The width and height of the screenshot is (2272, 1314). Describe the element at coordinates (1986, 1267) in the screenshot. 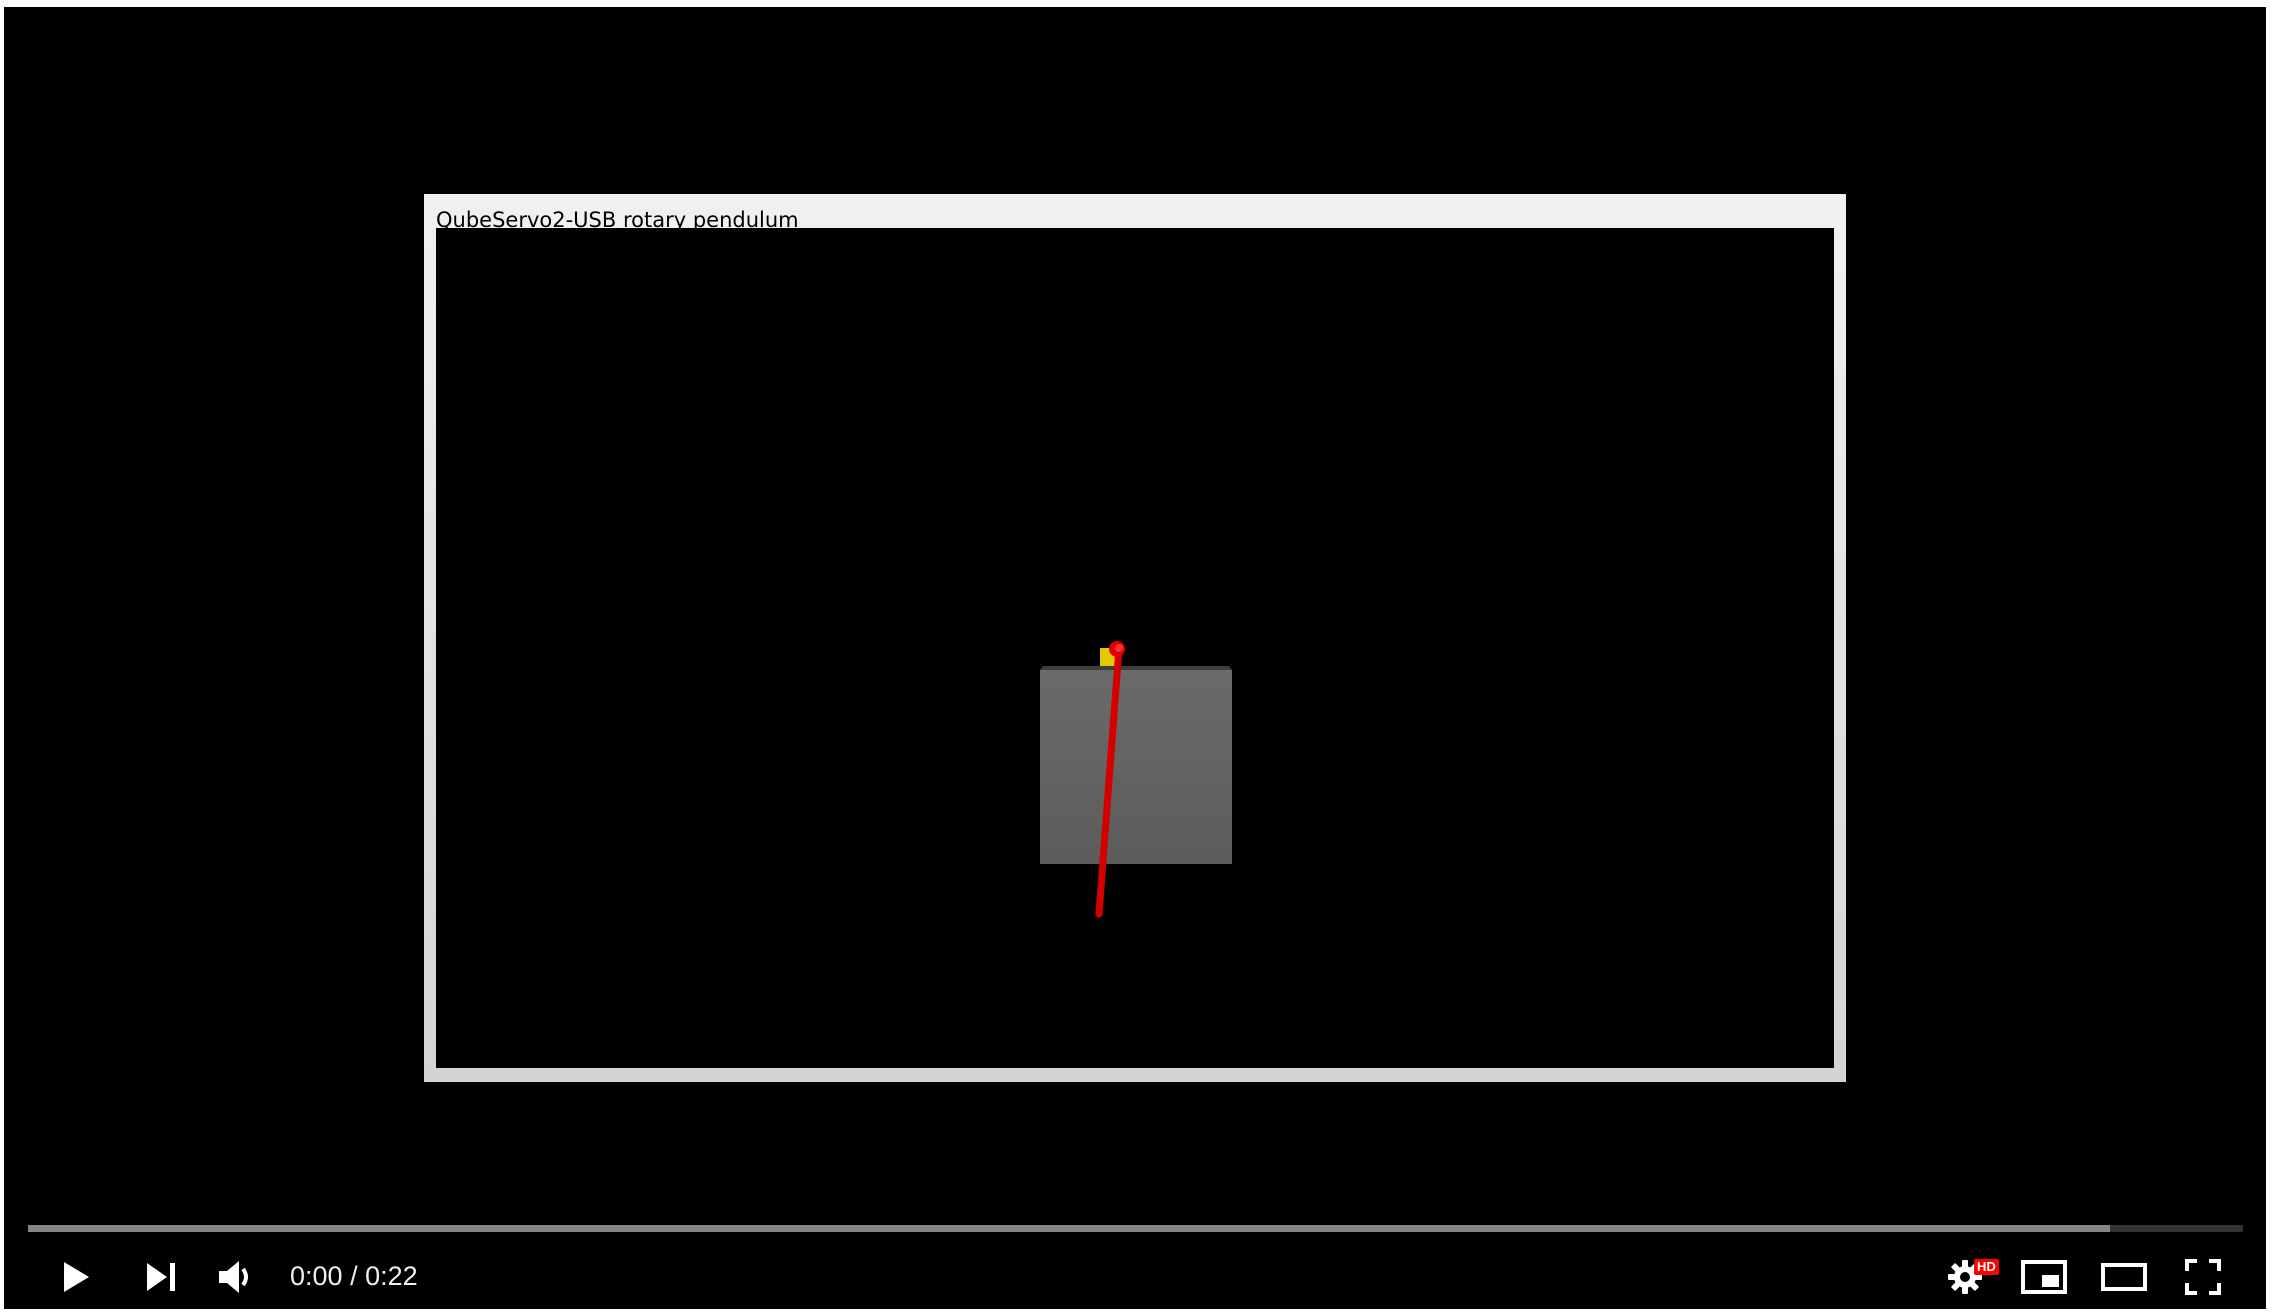

I see `hd-badge: HD` at that location.